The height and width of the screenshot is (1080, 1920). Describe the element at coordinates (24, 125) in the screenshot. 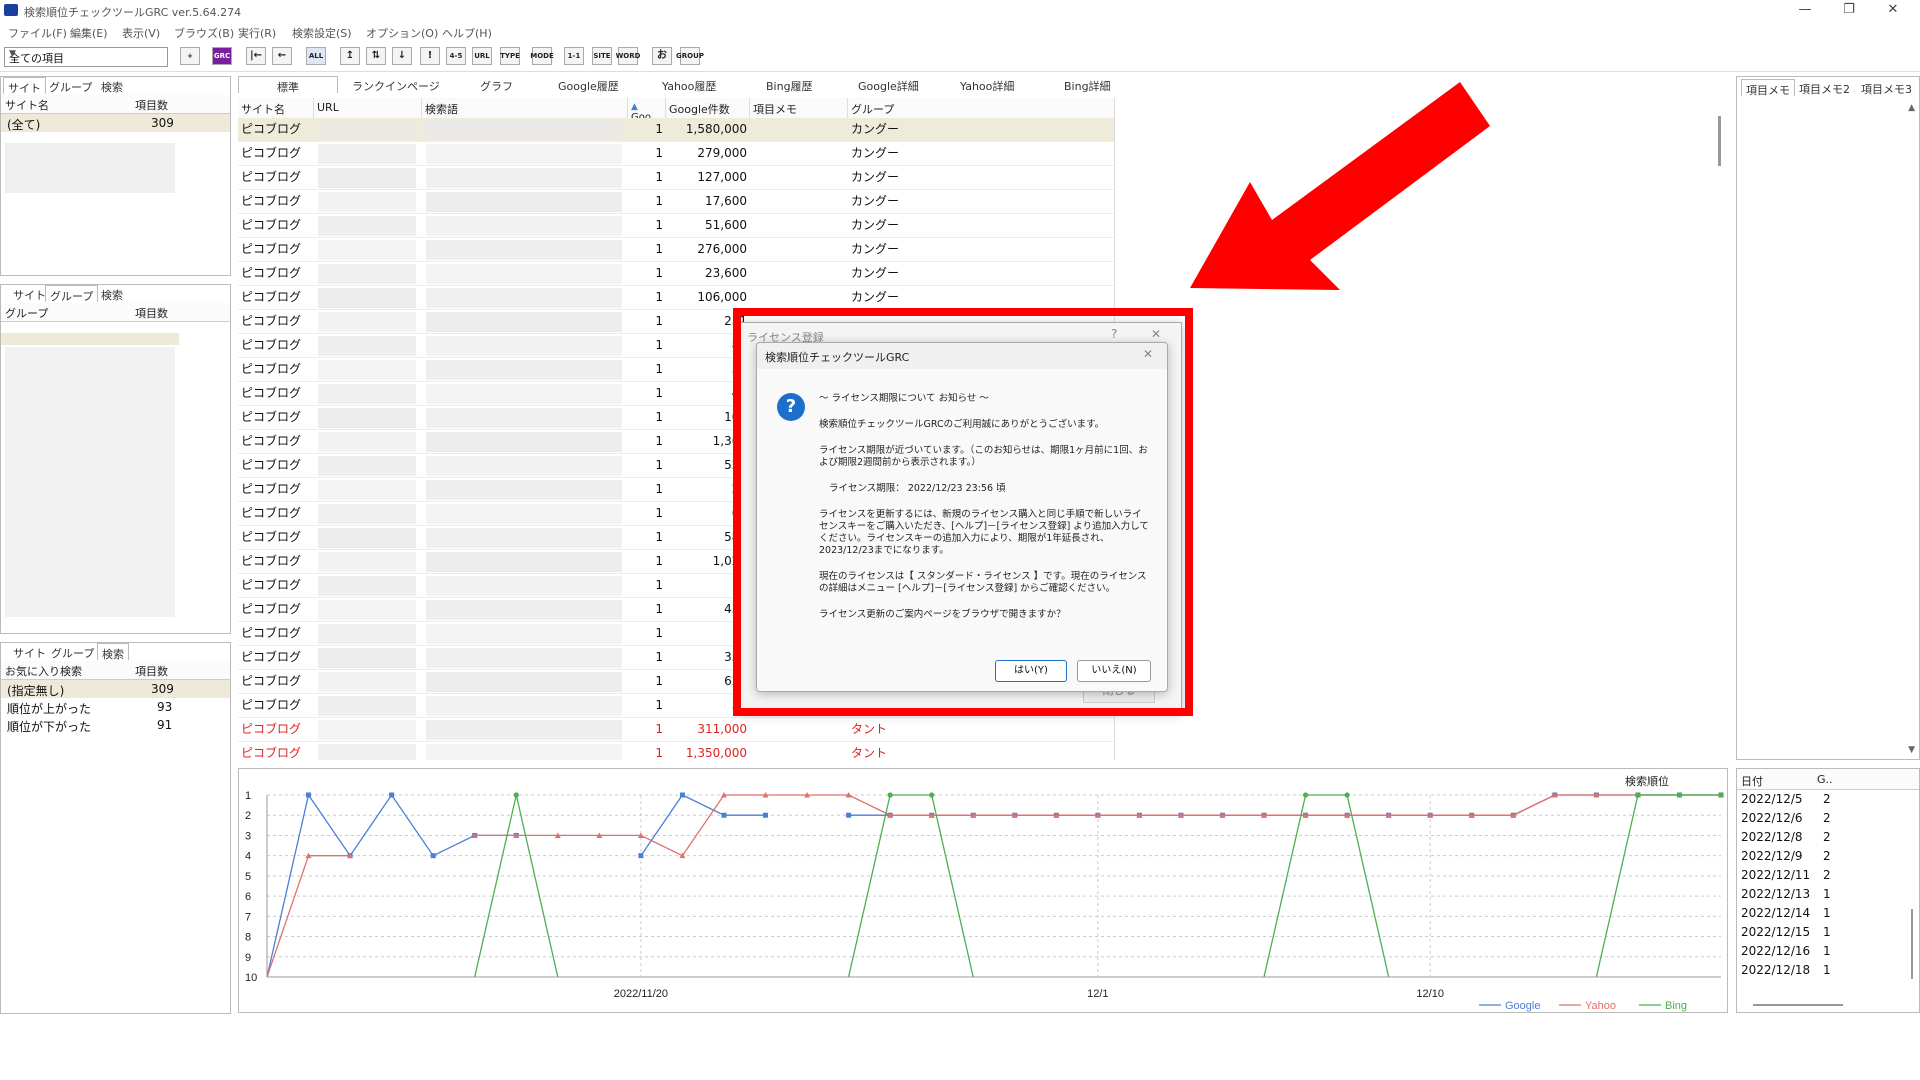

I see `site-name: (全て)` at that location.